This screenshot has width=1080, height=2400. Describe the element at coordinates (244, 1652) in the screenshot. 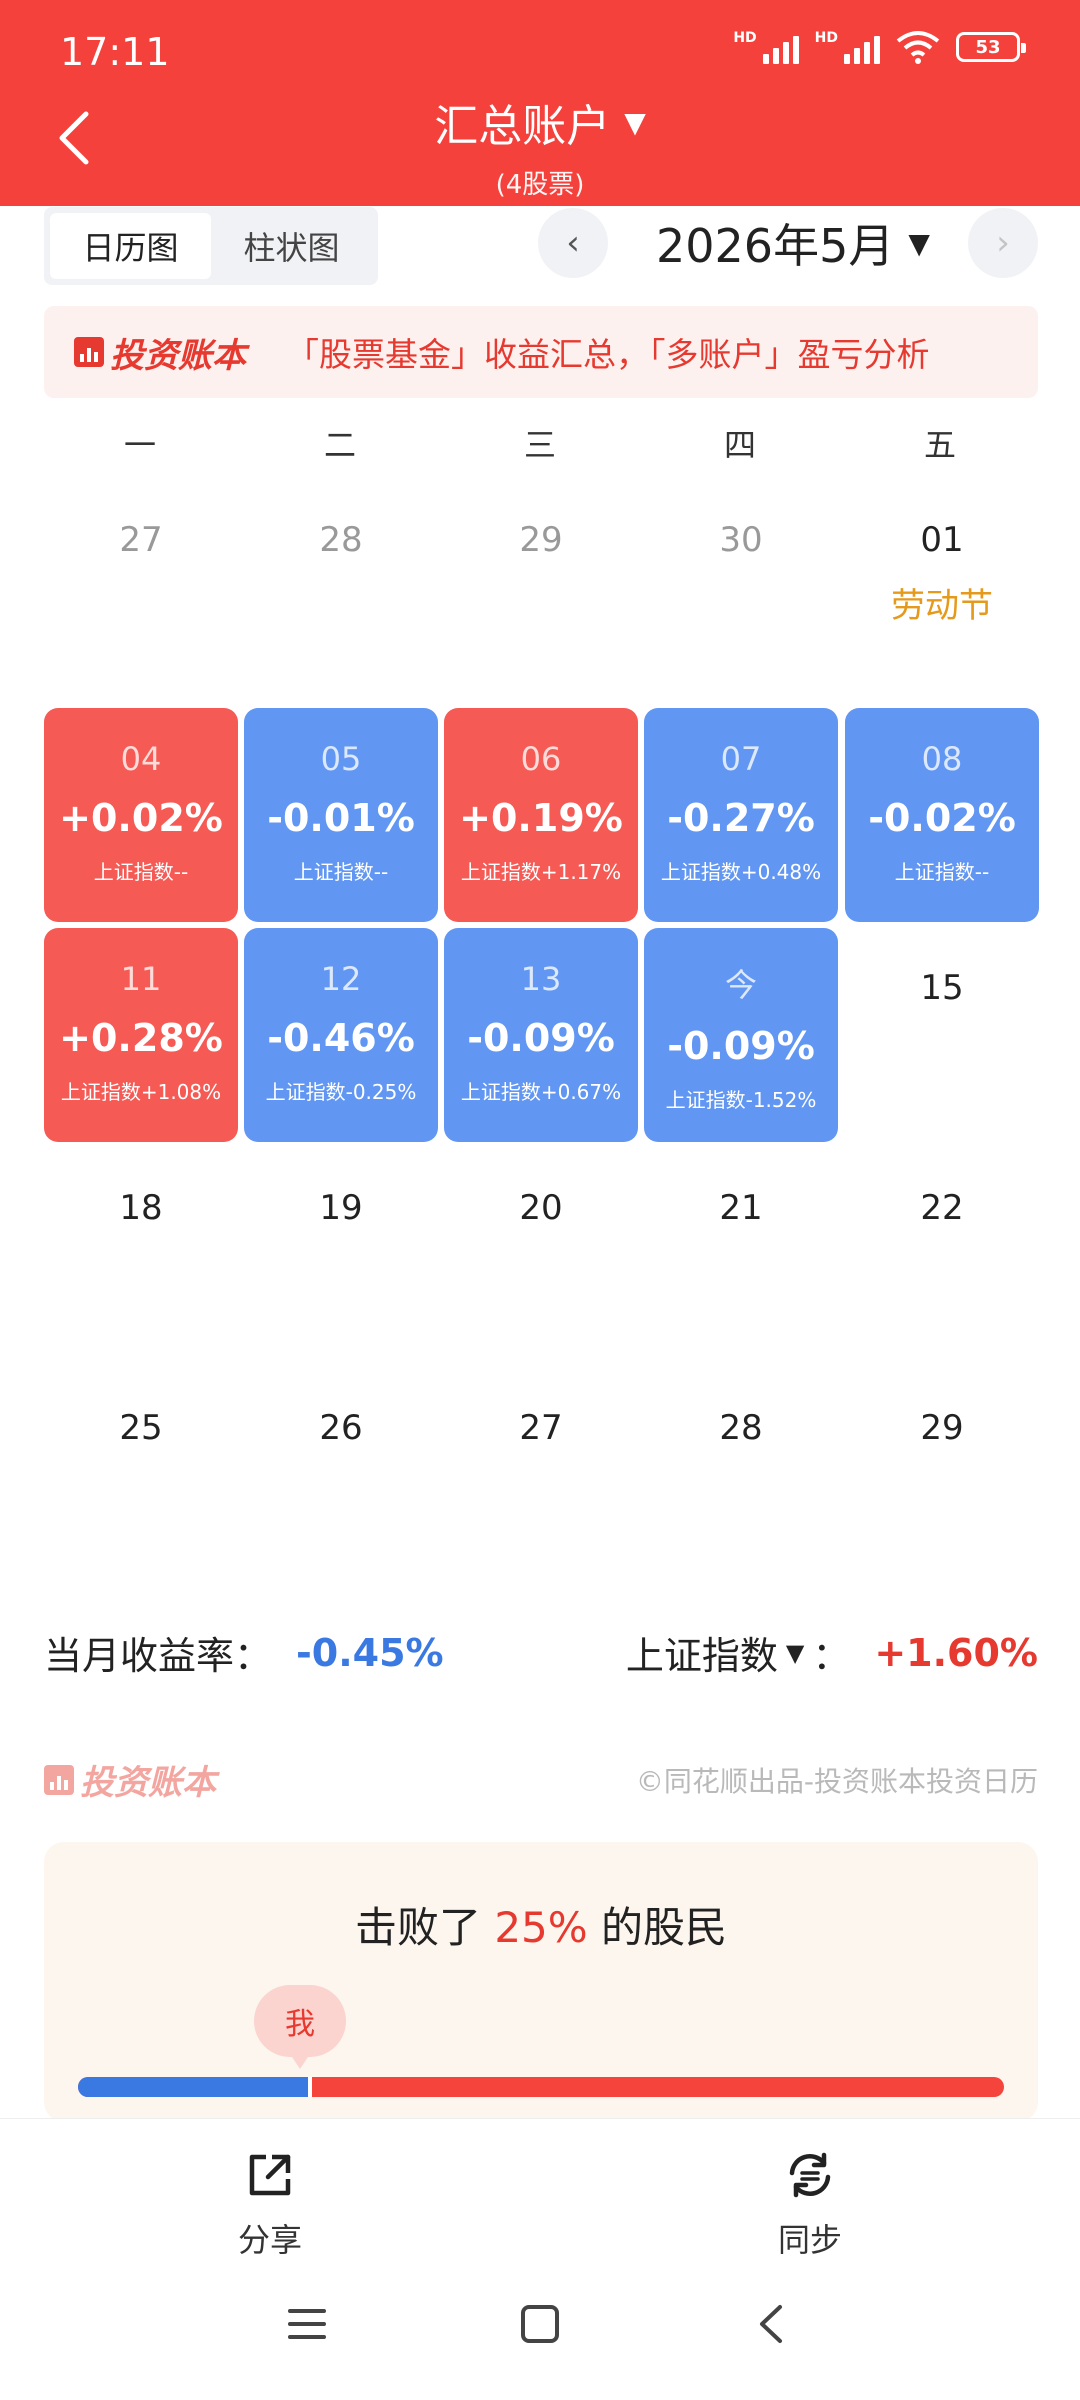

I see `month-return: 当月收益率： -0.45%` at that location.